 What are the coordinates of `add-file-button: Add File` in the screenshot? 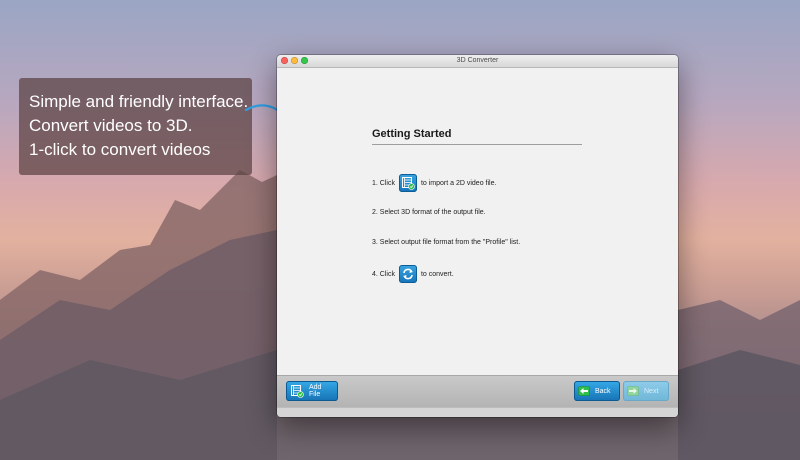 It's located at (312, 391).